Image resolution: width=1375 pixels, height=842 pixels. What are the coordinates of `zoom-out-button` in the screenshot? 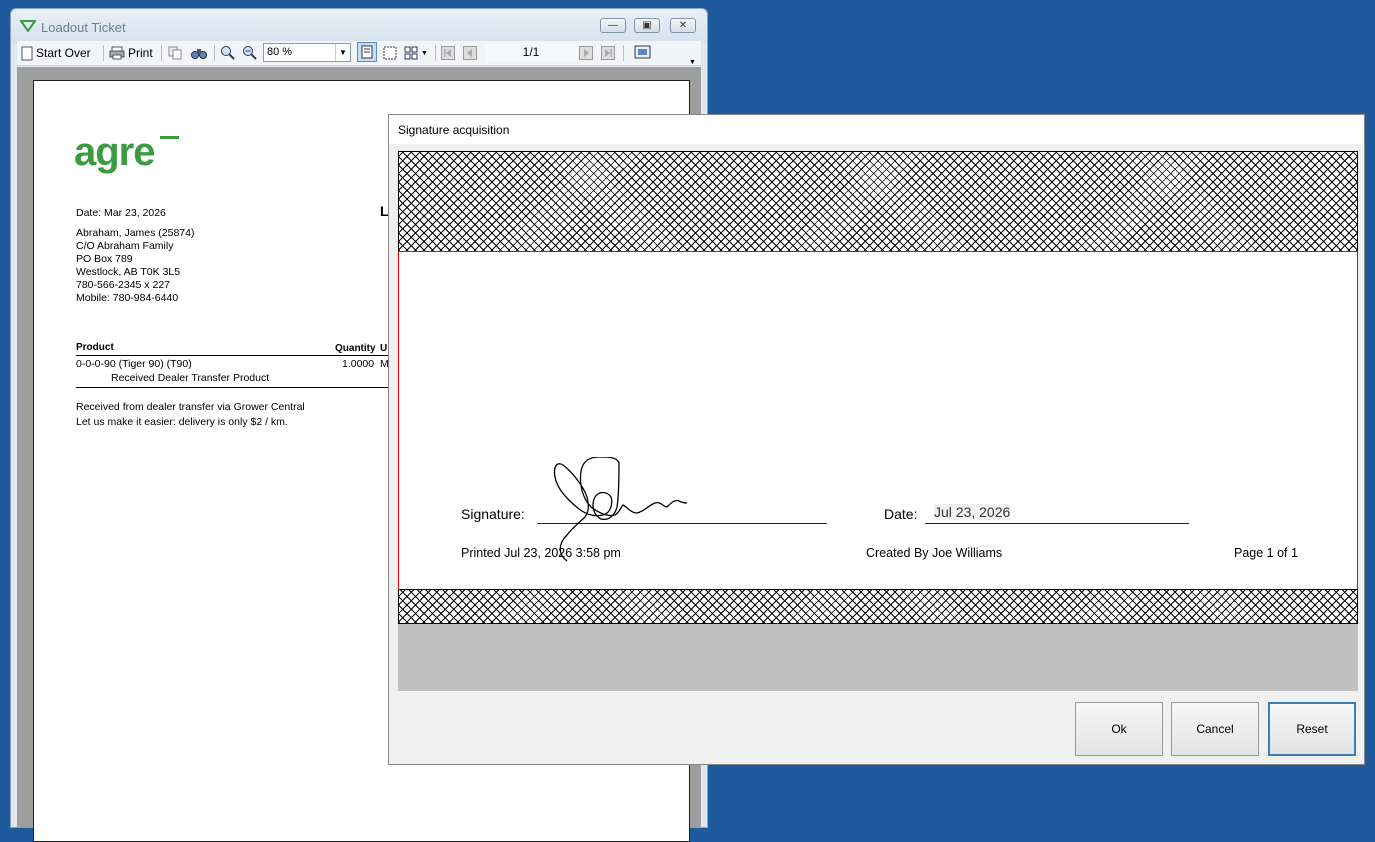 It's located at (250, 53).